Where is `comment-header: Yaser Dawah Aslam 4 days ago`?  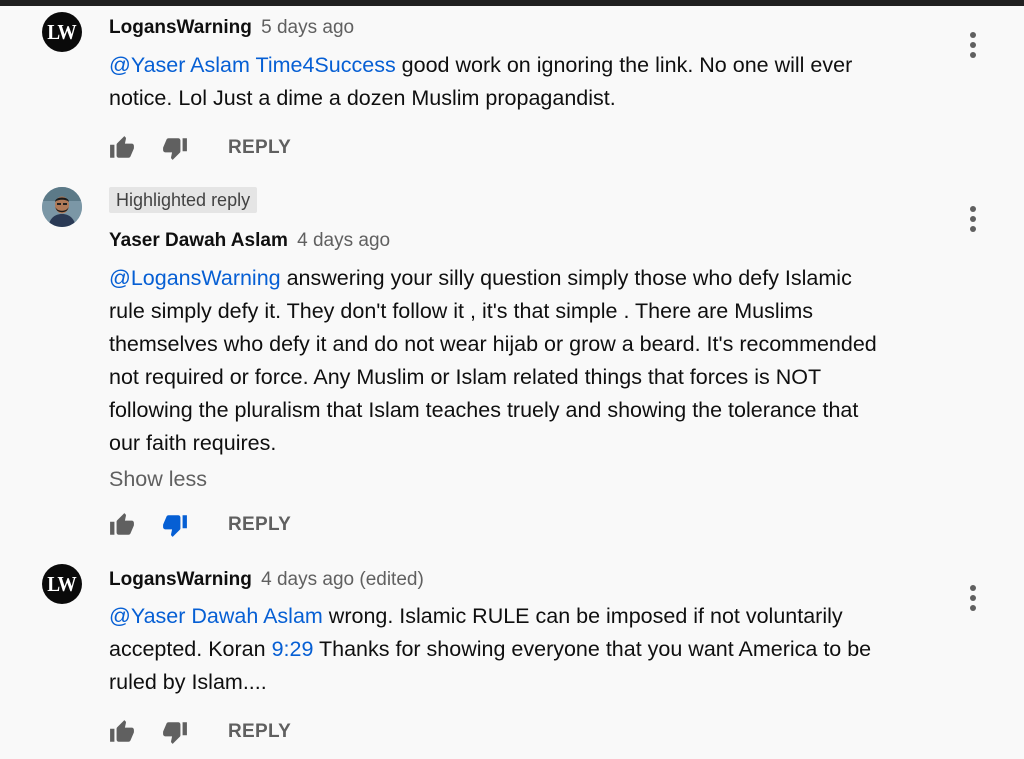
comment-header: Yaser Dawah Aslam 4 days ago is located at coordinates (249, 241).